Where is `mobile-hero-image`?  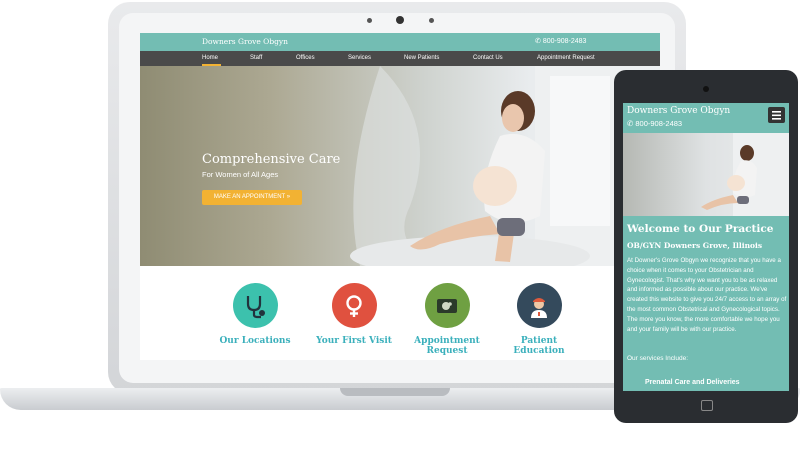 mobile-hero-image is located at coordinates (706, 174).